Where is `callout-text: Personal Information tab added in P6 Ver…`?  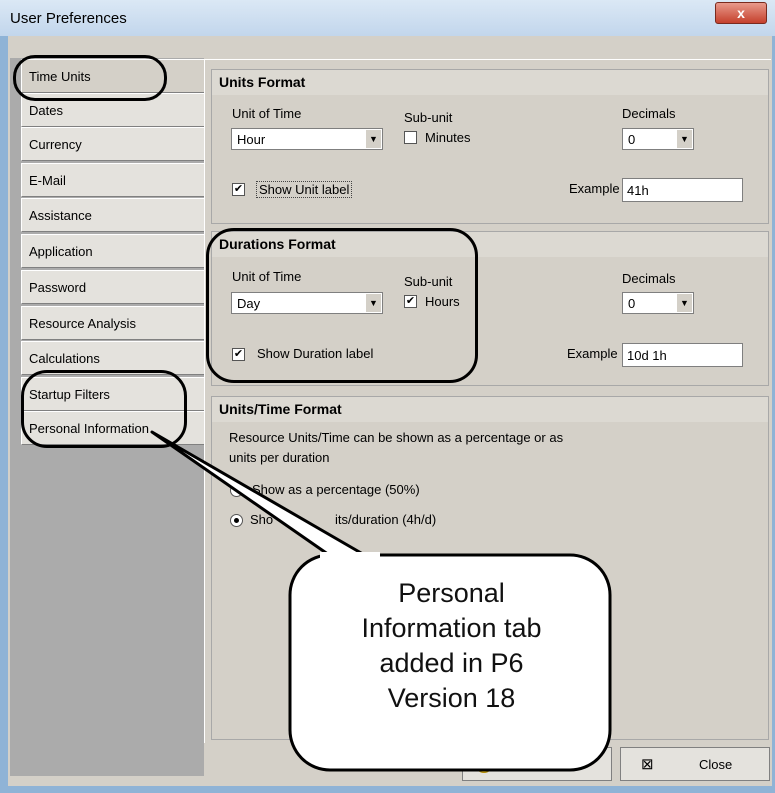
callout-text: Personal Information tab added in P6 Ver… is located at coordinates (451, 646).